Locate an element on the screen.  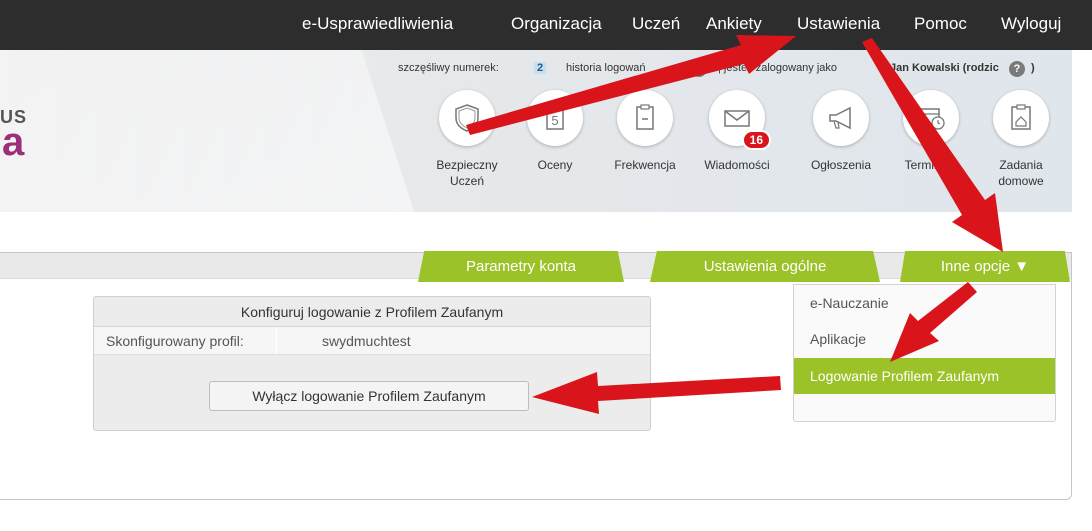
tab-ustawienia-ogolne: Ustawienia ogólne is located at coordinates (765, 266).